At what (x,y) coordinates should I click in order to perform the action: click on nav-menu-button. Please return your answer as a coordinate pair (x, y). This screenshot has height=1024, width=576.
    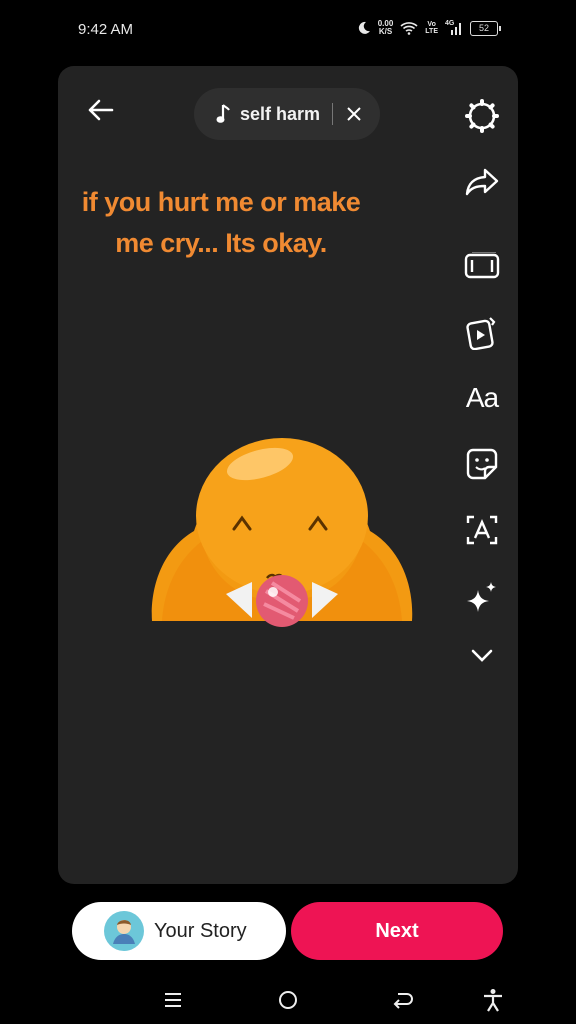
    Looking at the image, I should click on (173, 1000).